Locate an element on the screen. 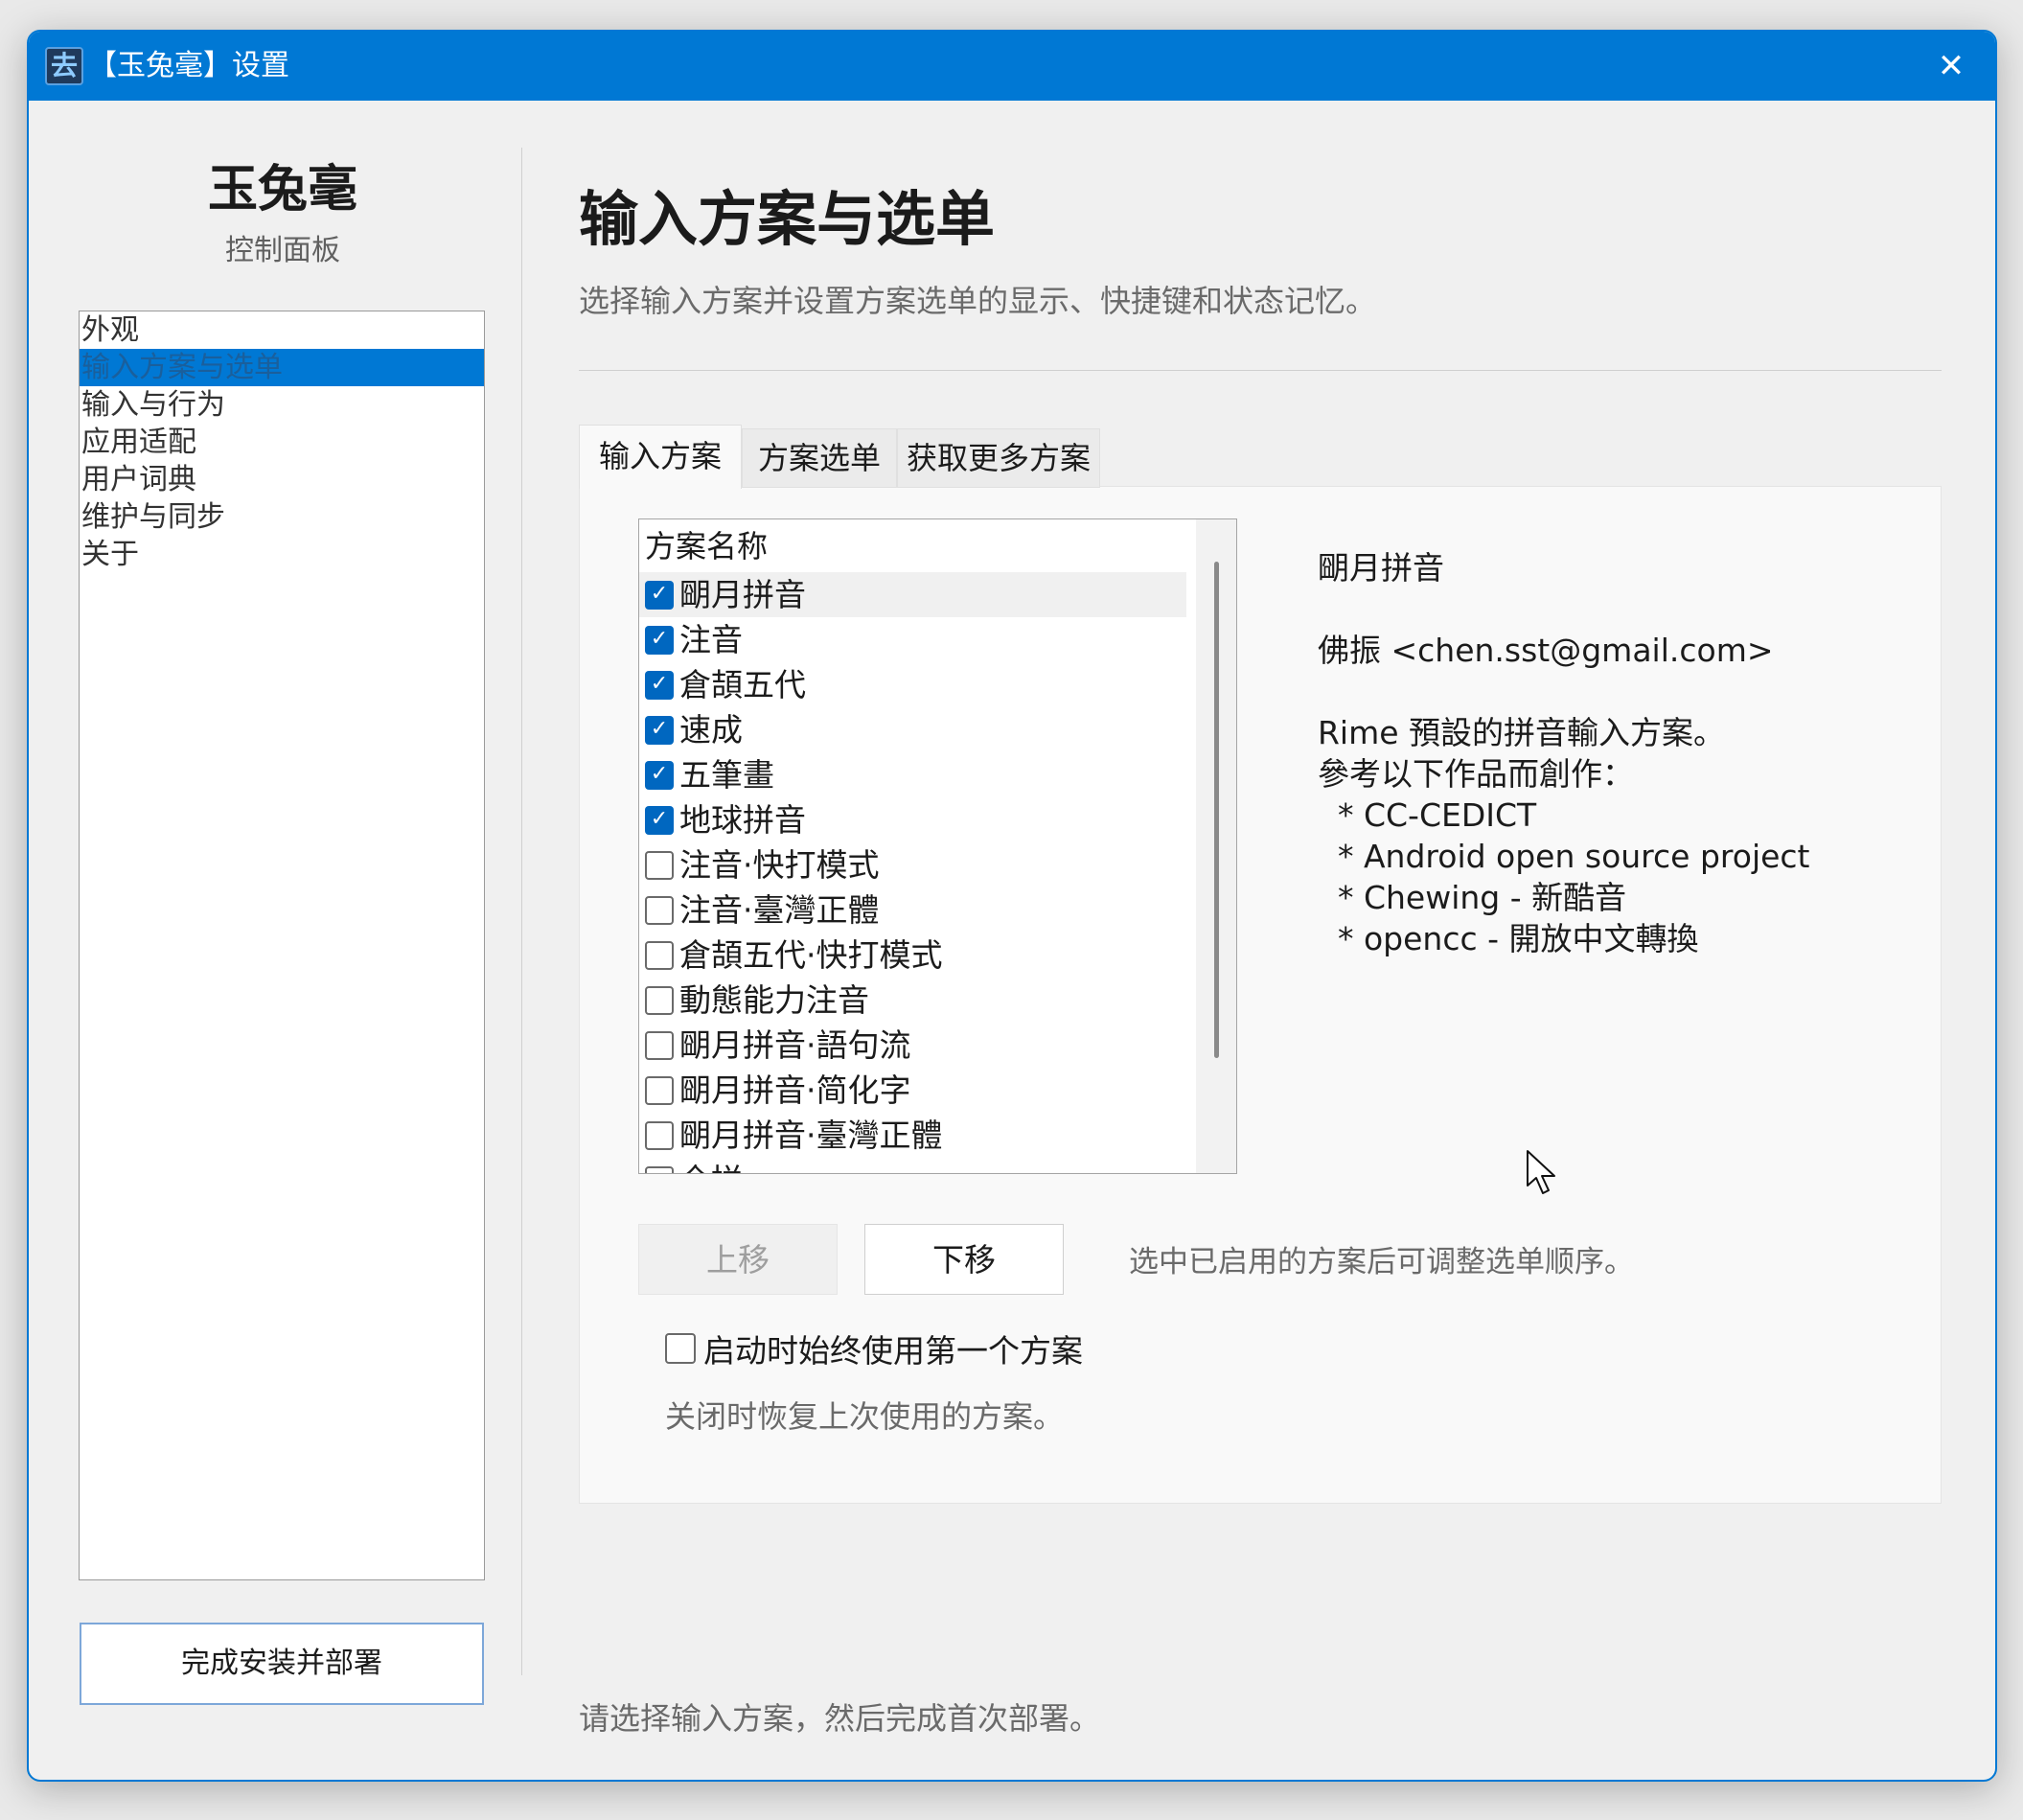 This screenshot has width=2023, height=1820. schema-row-label: 朙月拼音·简化字 is located at coordinates (795, 1090).